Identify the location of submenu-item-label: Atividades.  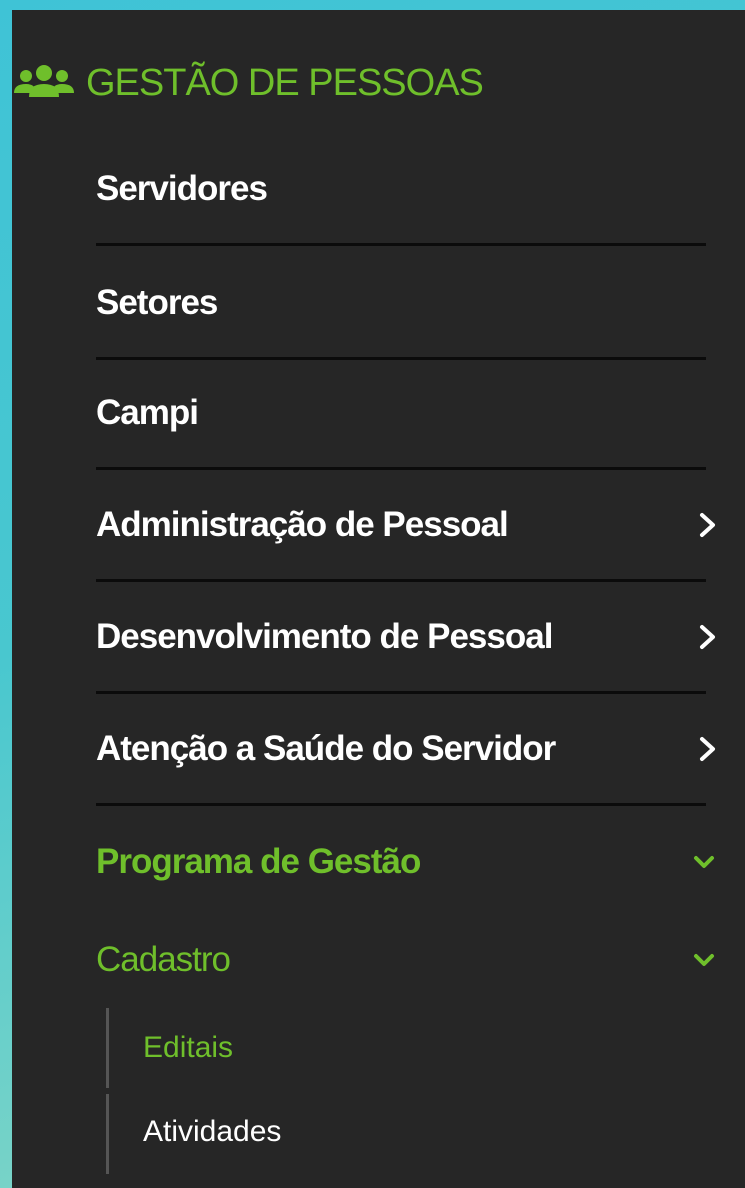
(212, 1131).